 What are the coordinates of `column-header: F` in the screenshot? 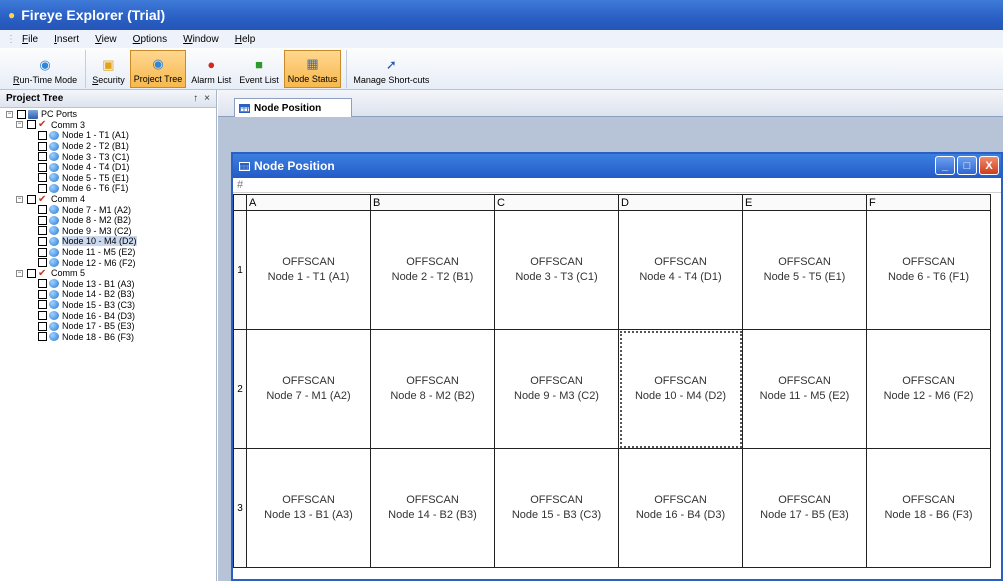 It's located at (928, 202).